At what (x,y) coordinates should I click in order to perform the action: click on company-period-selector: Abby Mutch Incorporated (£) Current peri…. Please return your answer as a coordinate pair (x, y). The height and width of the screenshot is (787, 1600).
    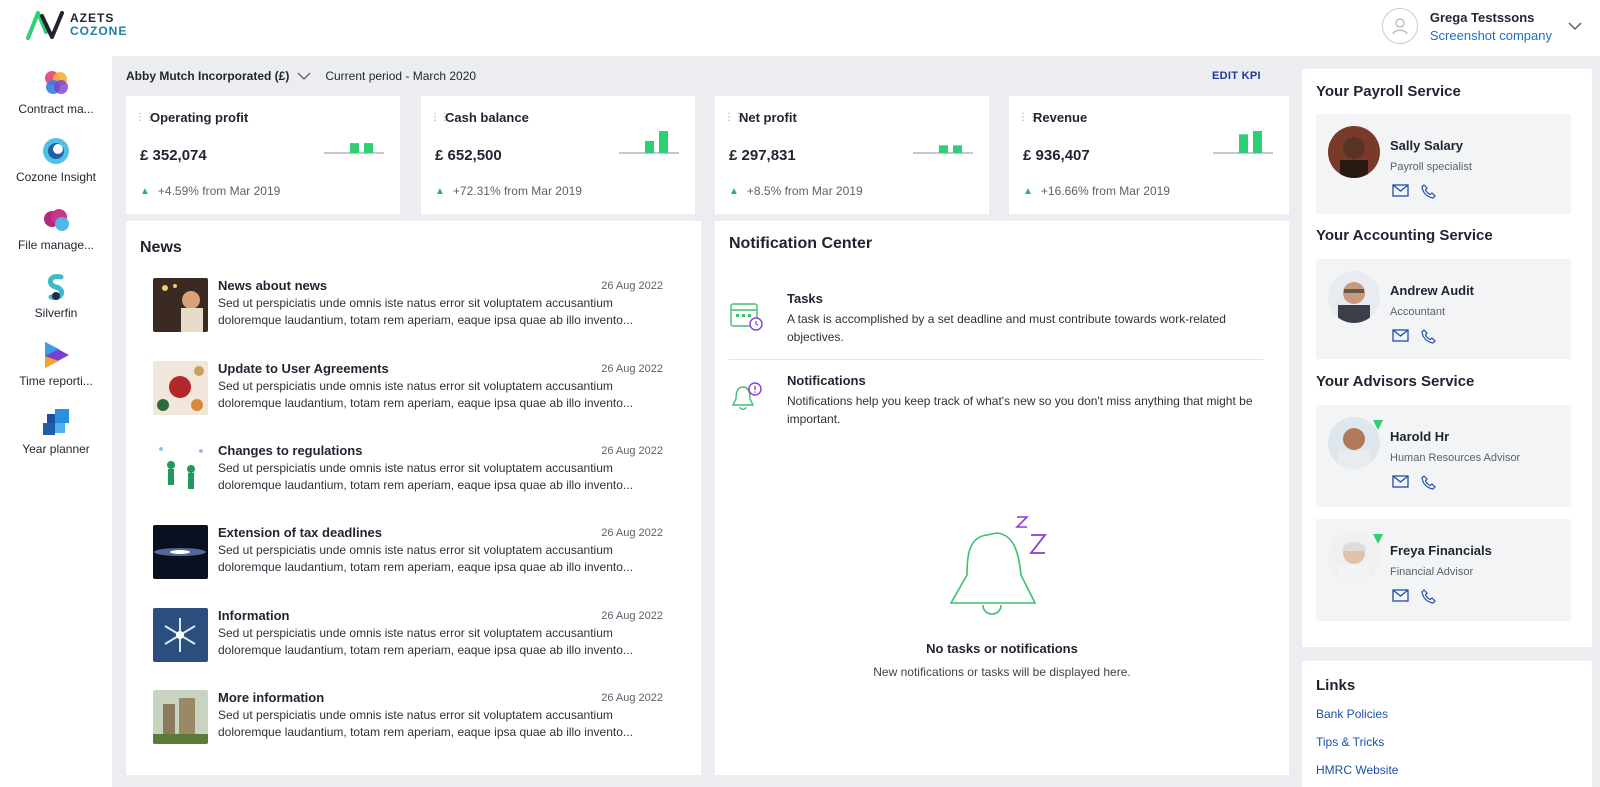
    Looking at the image, I should click on (301, 76).